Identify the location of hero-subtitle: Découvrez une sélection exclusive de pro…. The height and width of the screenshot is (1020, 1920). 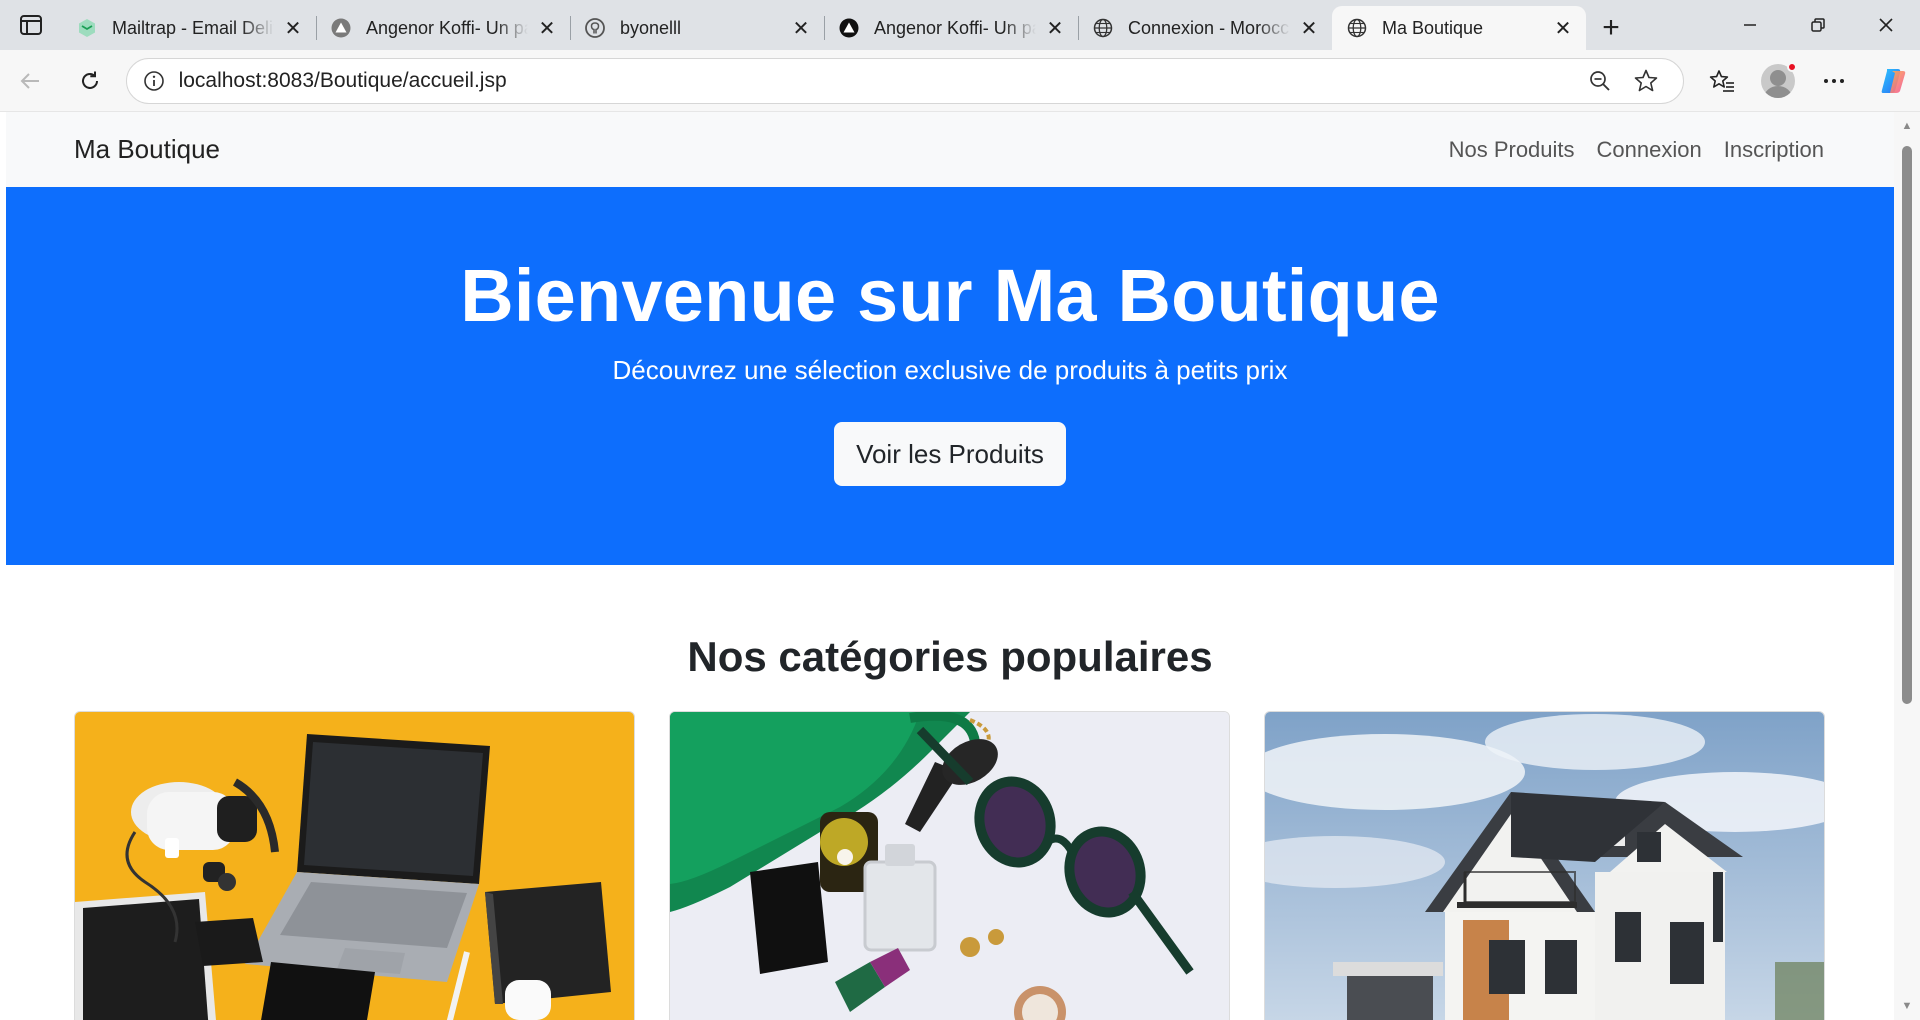
(950, 370).